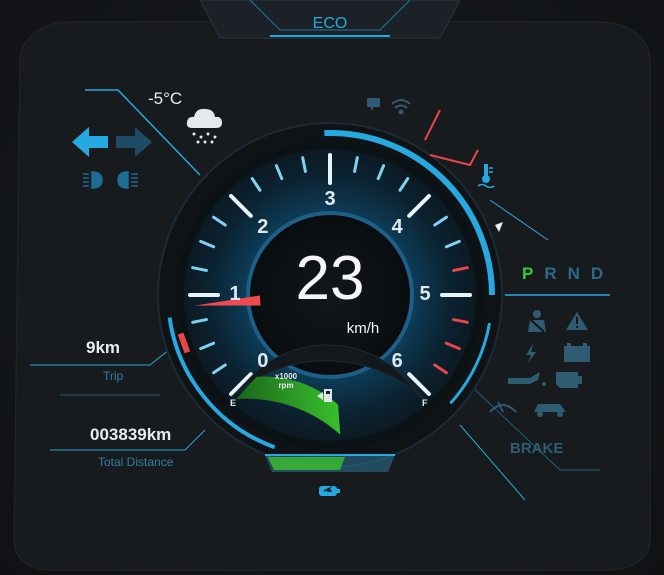  What do you see at coordinates (528, 273) in the screenshot?
I see `gear-p: P` at bounding box center [528, 273].